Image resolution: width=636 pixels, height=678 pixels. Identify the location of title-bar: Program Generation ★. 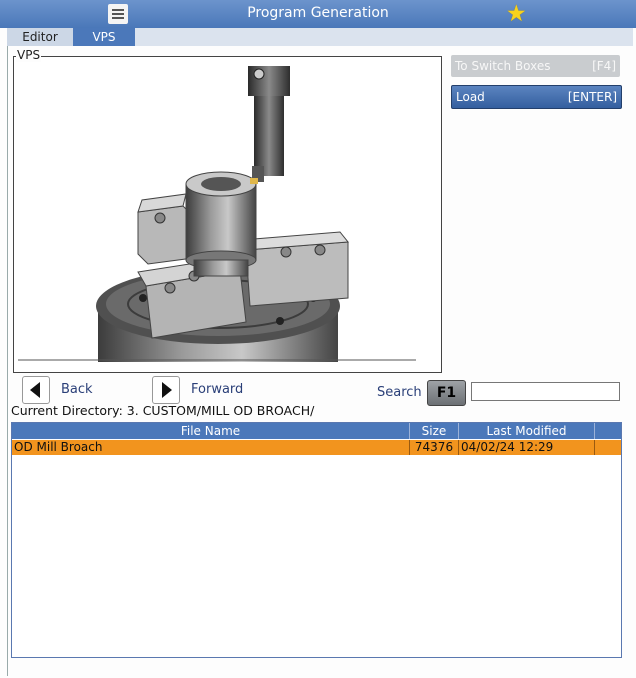
(318, 14).